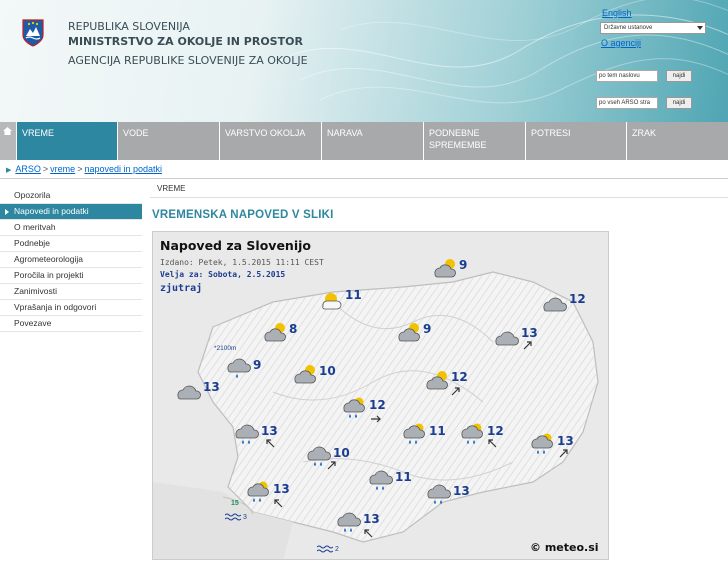  What do you see at coordinates (71, 228) in the screenshot?
I see `sidebar-item-o-meritvah: O meritvah` at bounding box center [71, 228].